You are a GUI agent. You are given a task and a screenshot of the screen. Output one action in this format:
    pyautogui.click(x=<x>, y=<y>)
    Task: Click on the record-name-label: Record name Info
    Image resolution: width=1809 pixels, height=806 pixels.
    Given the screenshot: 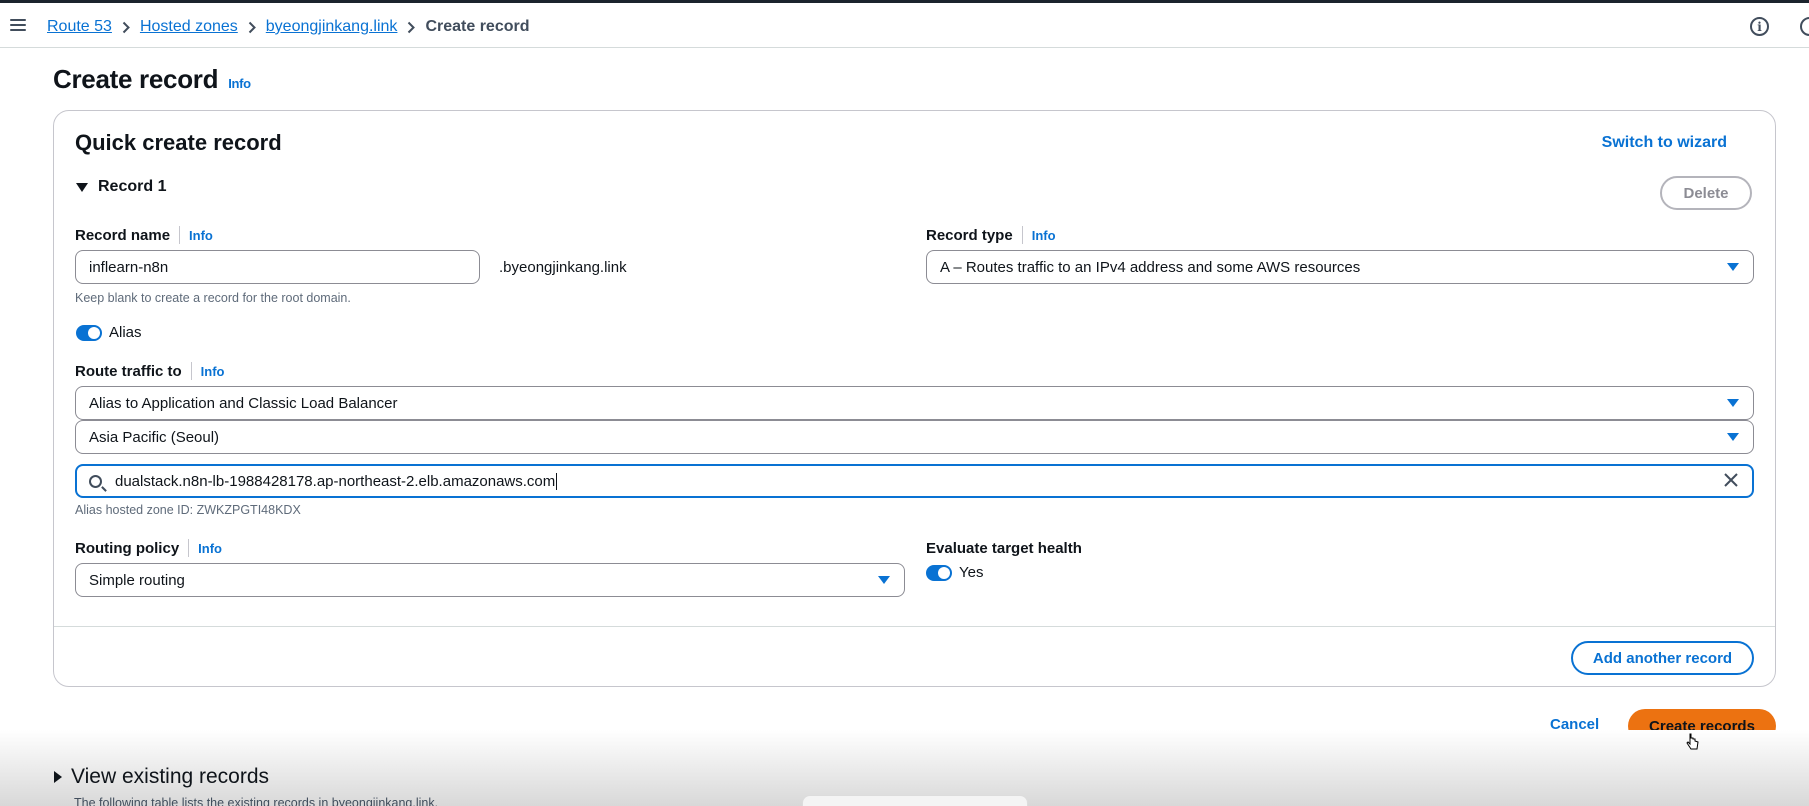 What is the action you would take?
    pyautogui.click(x=144, y=235)
    